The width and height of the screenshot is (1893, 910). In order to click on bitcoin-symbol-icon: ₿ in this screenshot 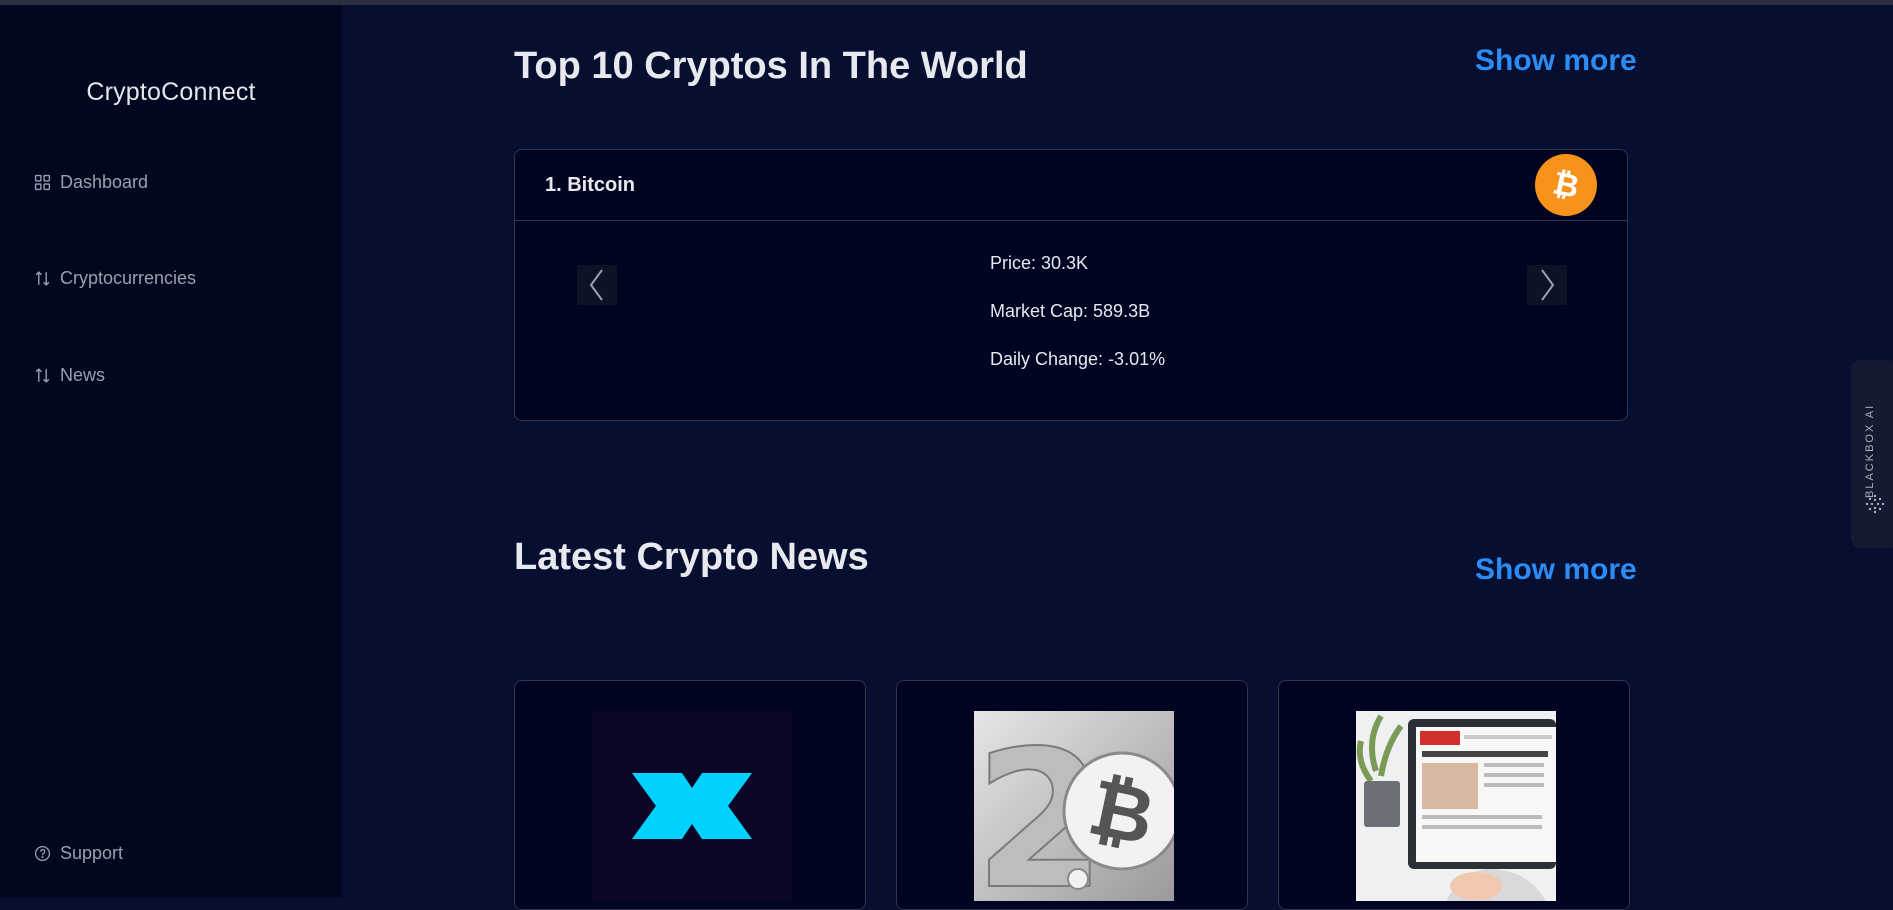, I will do `click(1566, 185)`.